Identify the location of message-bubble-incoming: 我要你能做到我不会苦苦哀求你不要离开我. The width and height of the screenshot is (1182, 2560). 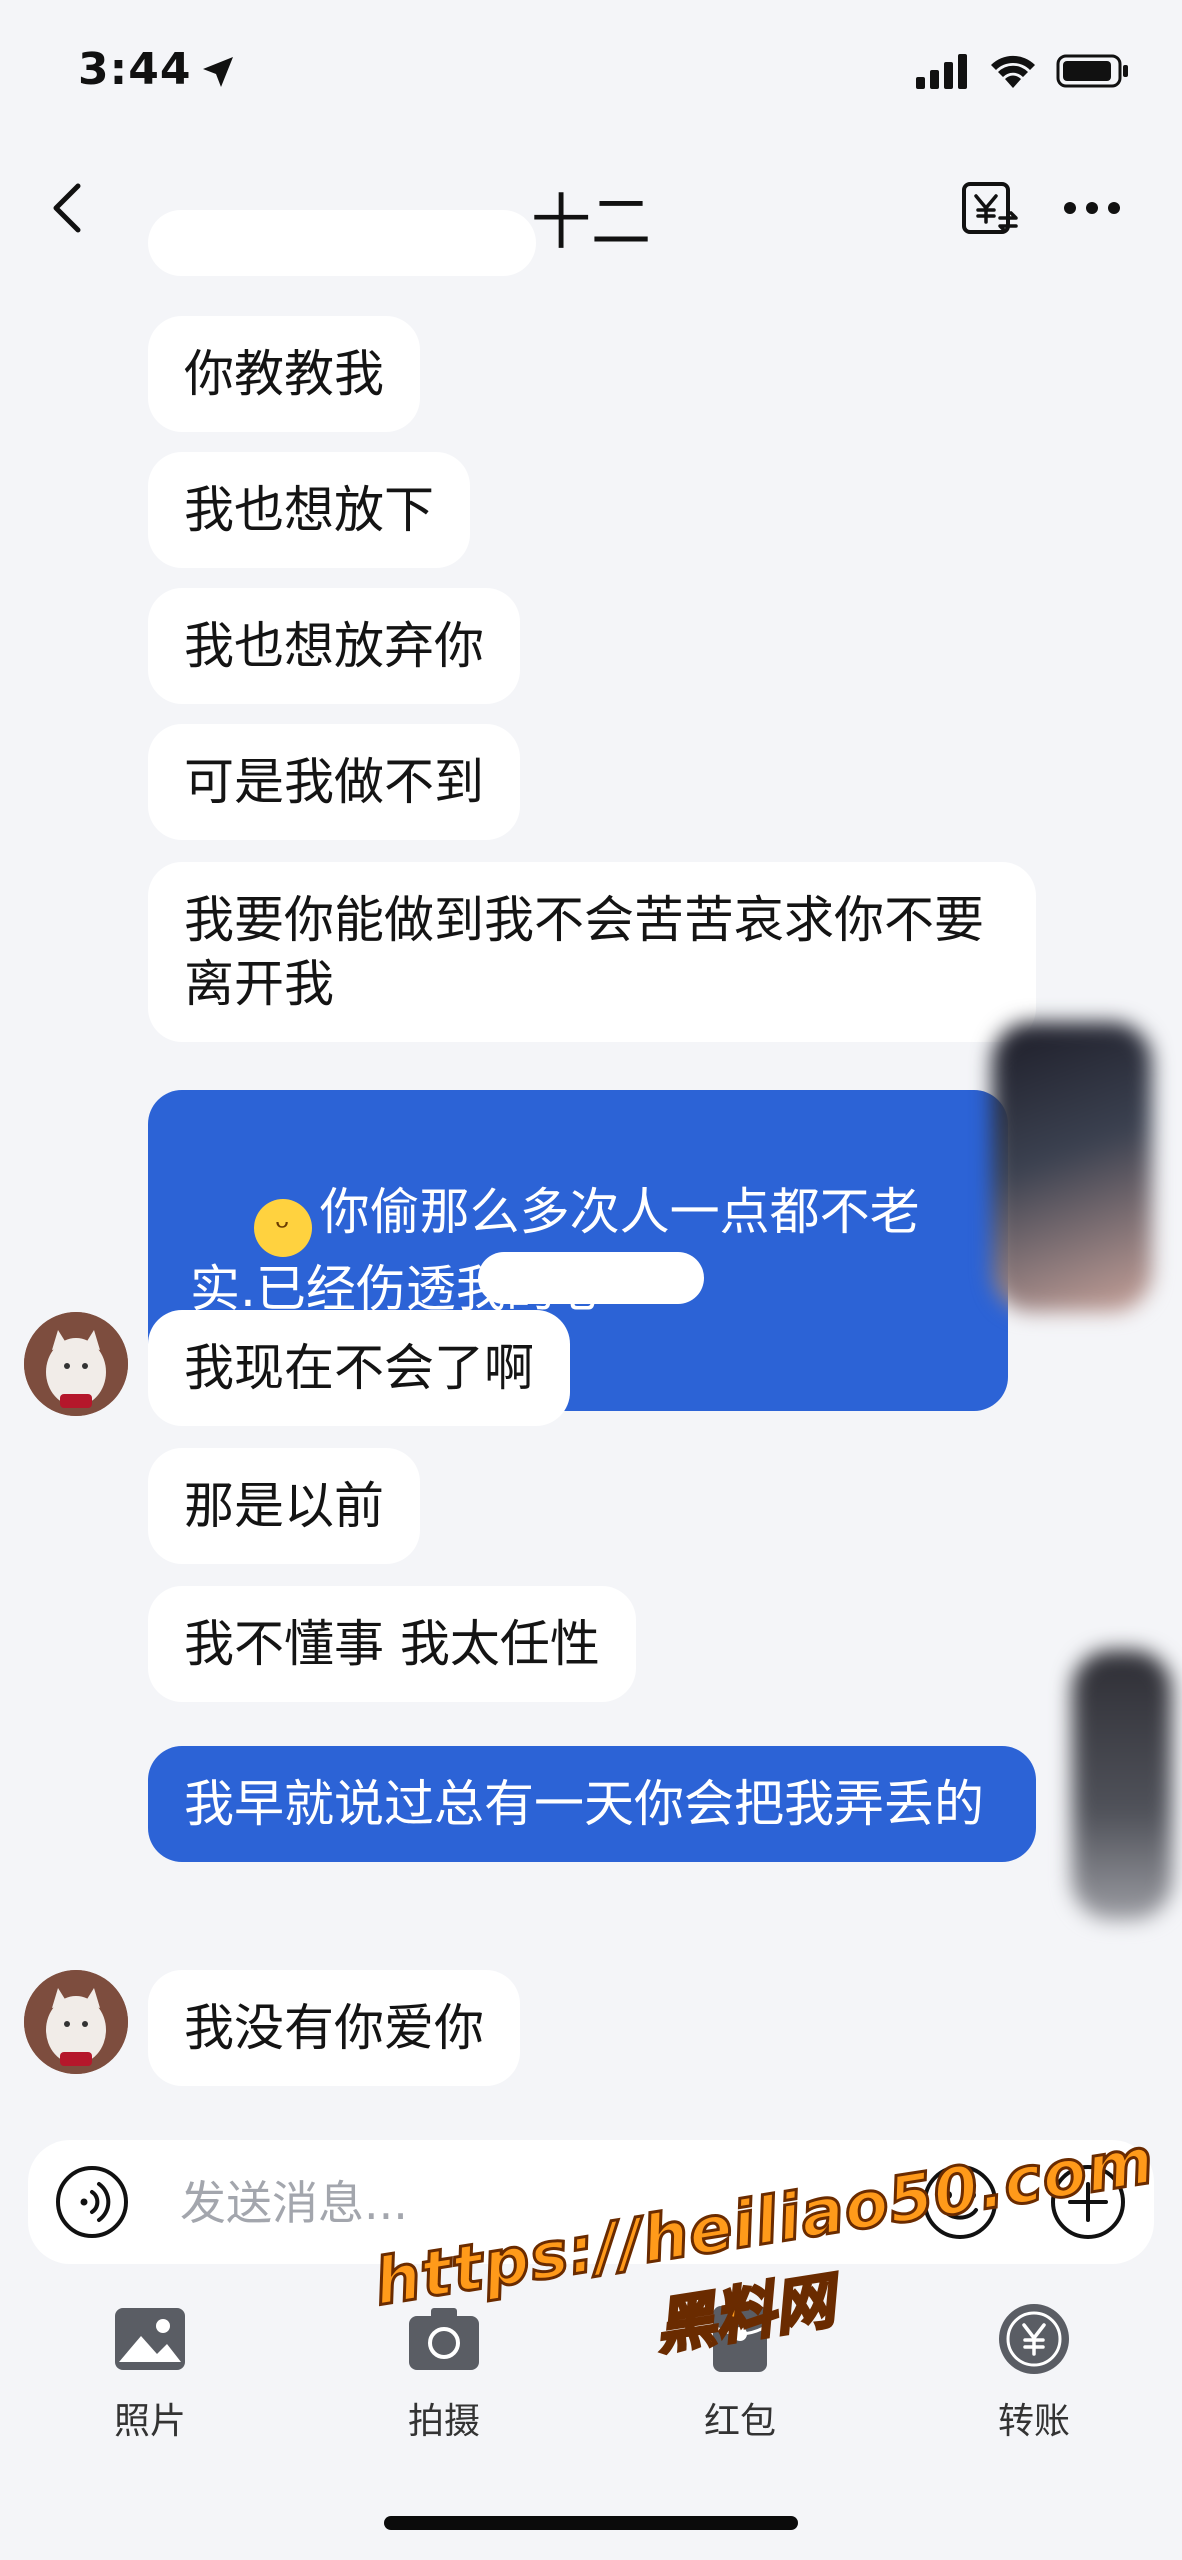
(592, 952).